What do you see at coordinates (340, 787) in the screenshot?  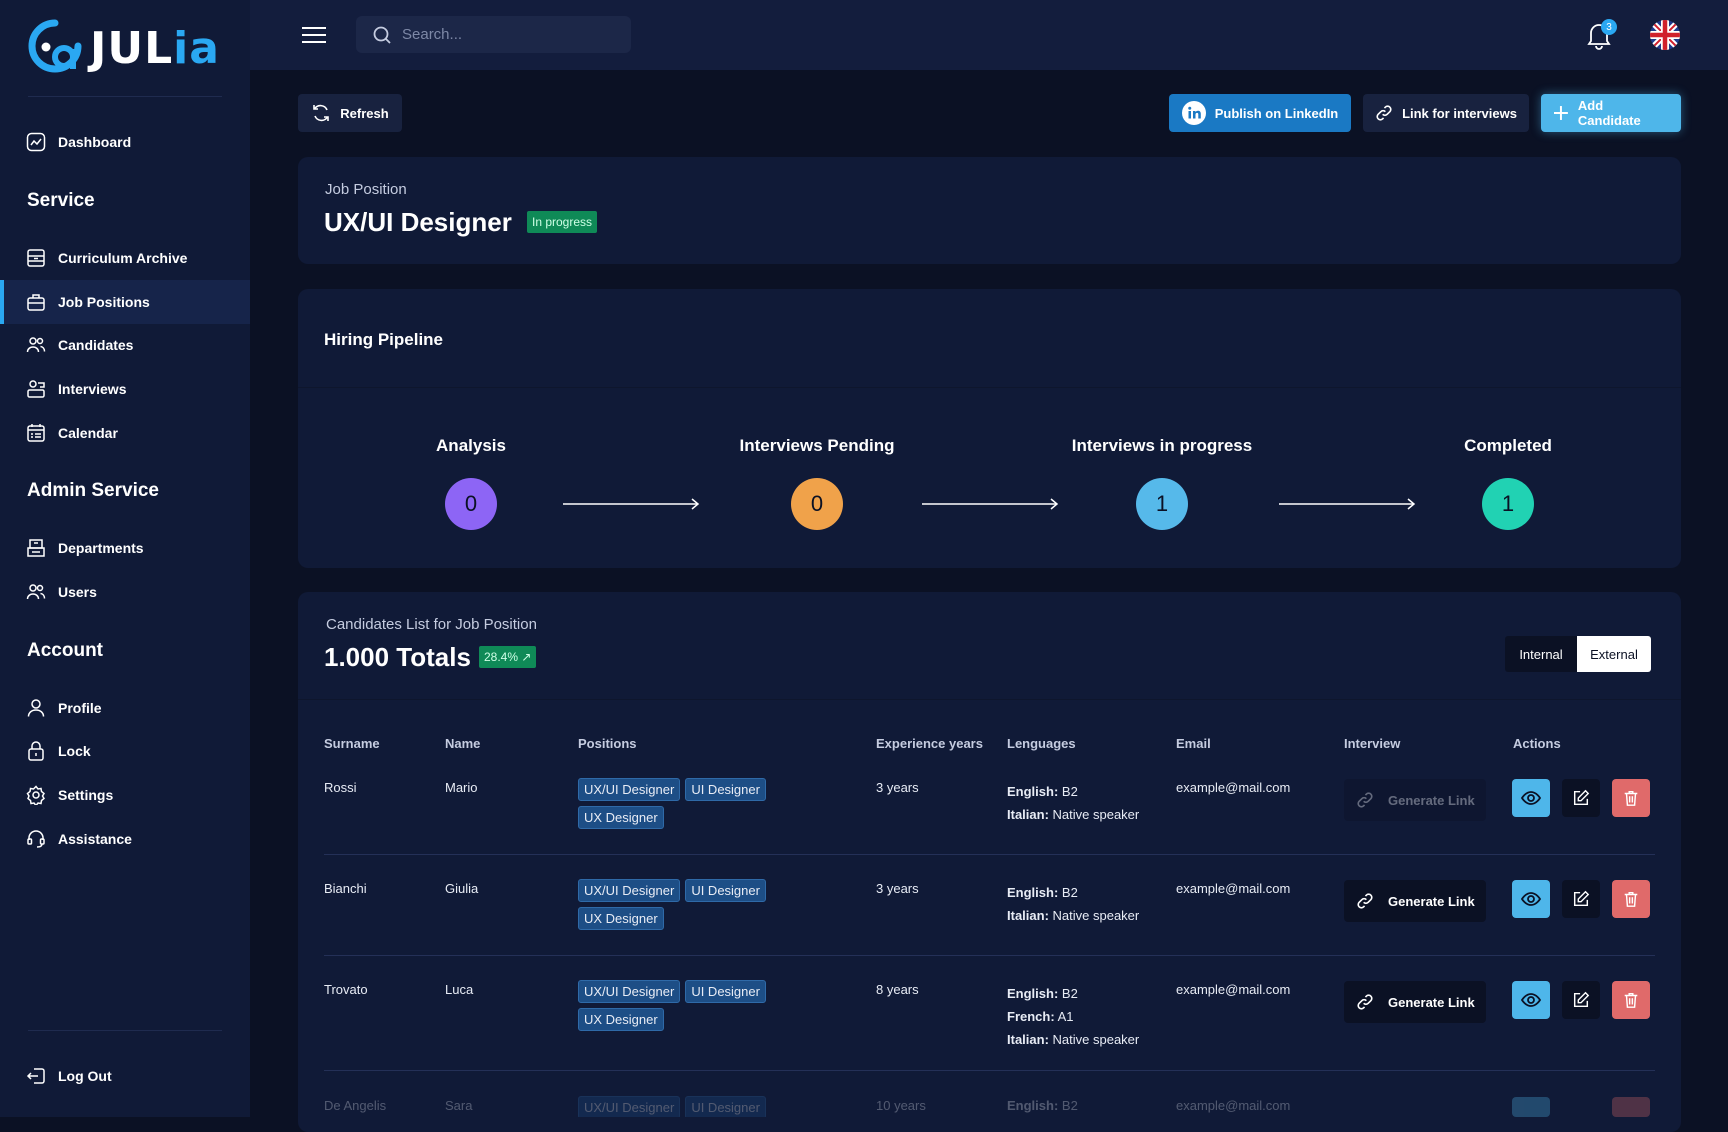 I see `cell-surname: Rossi` at bounding box center [340, 787].